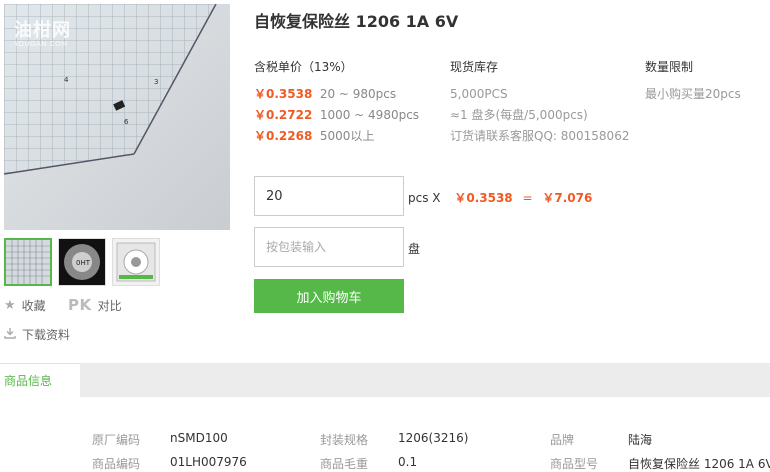  Describe the element at coordinates (303, 67) in the screenshot. I see `price-header: 含税单价（13%）` at that location.